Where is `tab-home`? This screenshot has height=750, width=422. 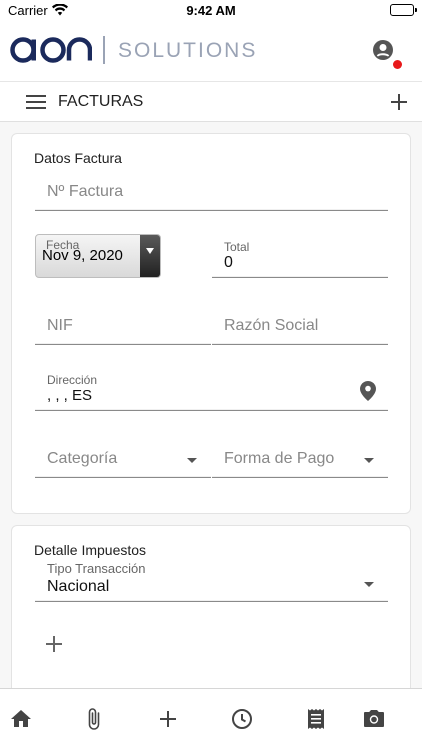 tab-home is located at coordinates (21, 719).